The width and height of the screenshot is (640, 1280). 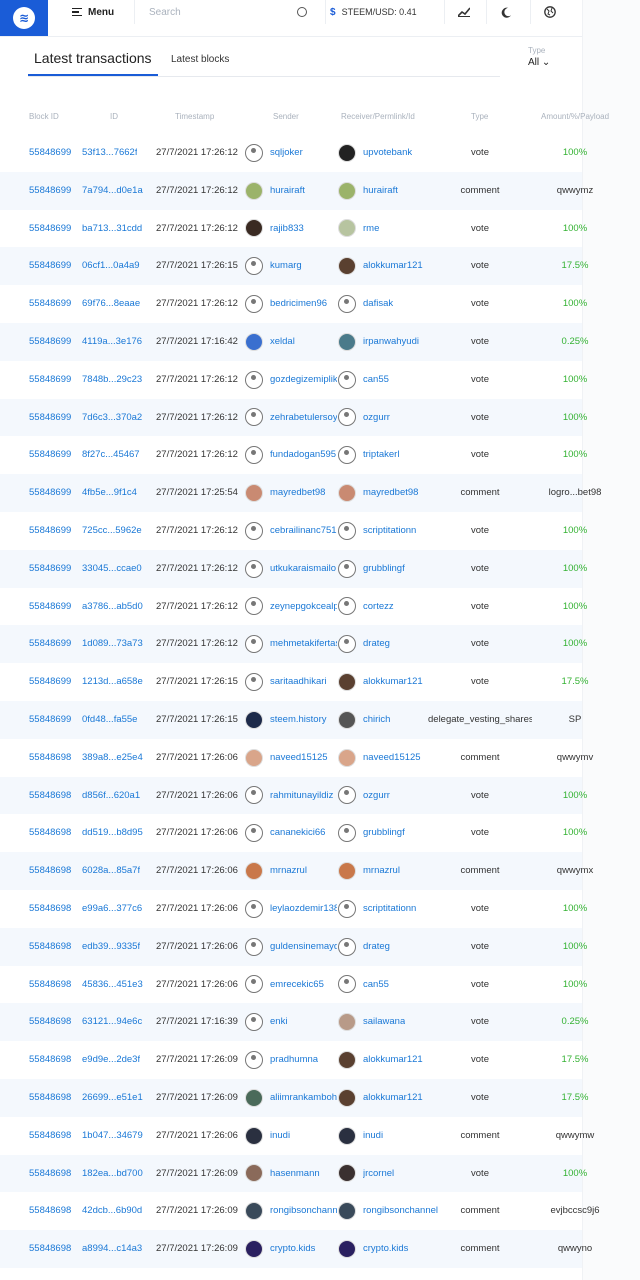 I want to click on sender-link: enki, so click(x=278, y=1022).